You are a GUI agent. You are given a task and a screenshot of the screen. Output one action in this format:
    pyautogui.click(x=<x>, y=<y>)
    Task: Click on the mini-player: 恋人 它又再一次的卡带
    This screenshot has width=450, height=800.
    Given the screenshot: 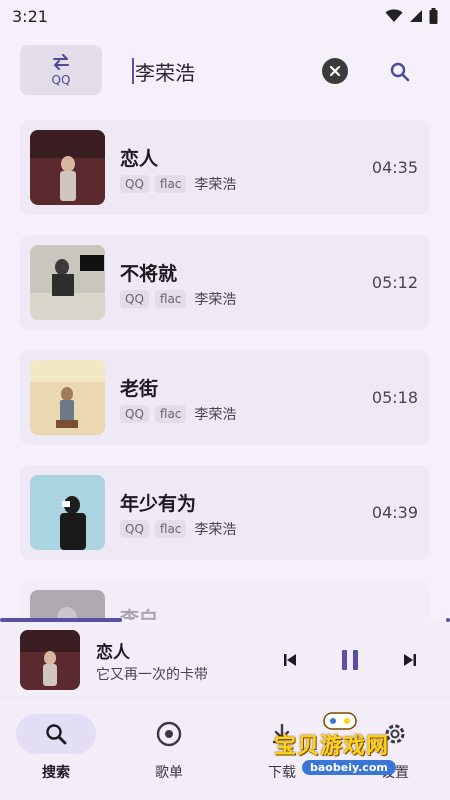 What is the action you would take?
    pyautogui.click(x=225, y=662)
    